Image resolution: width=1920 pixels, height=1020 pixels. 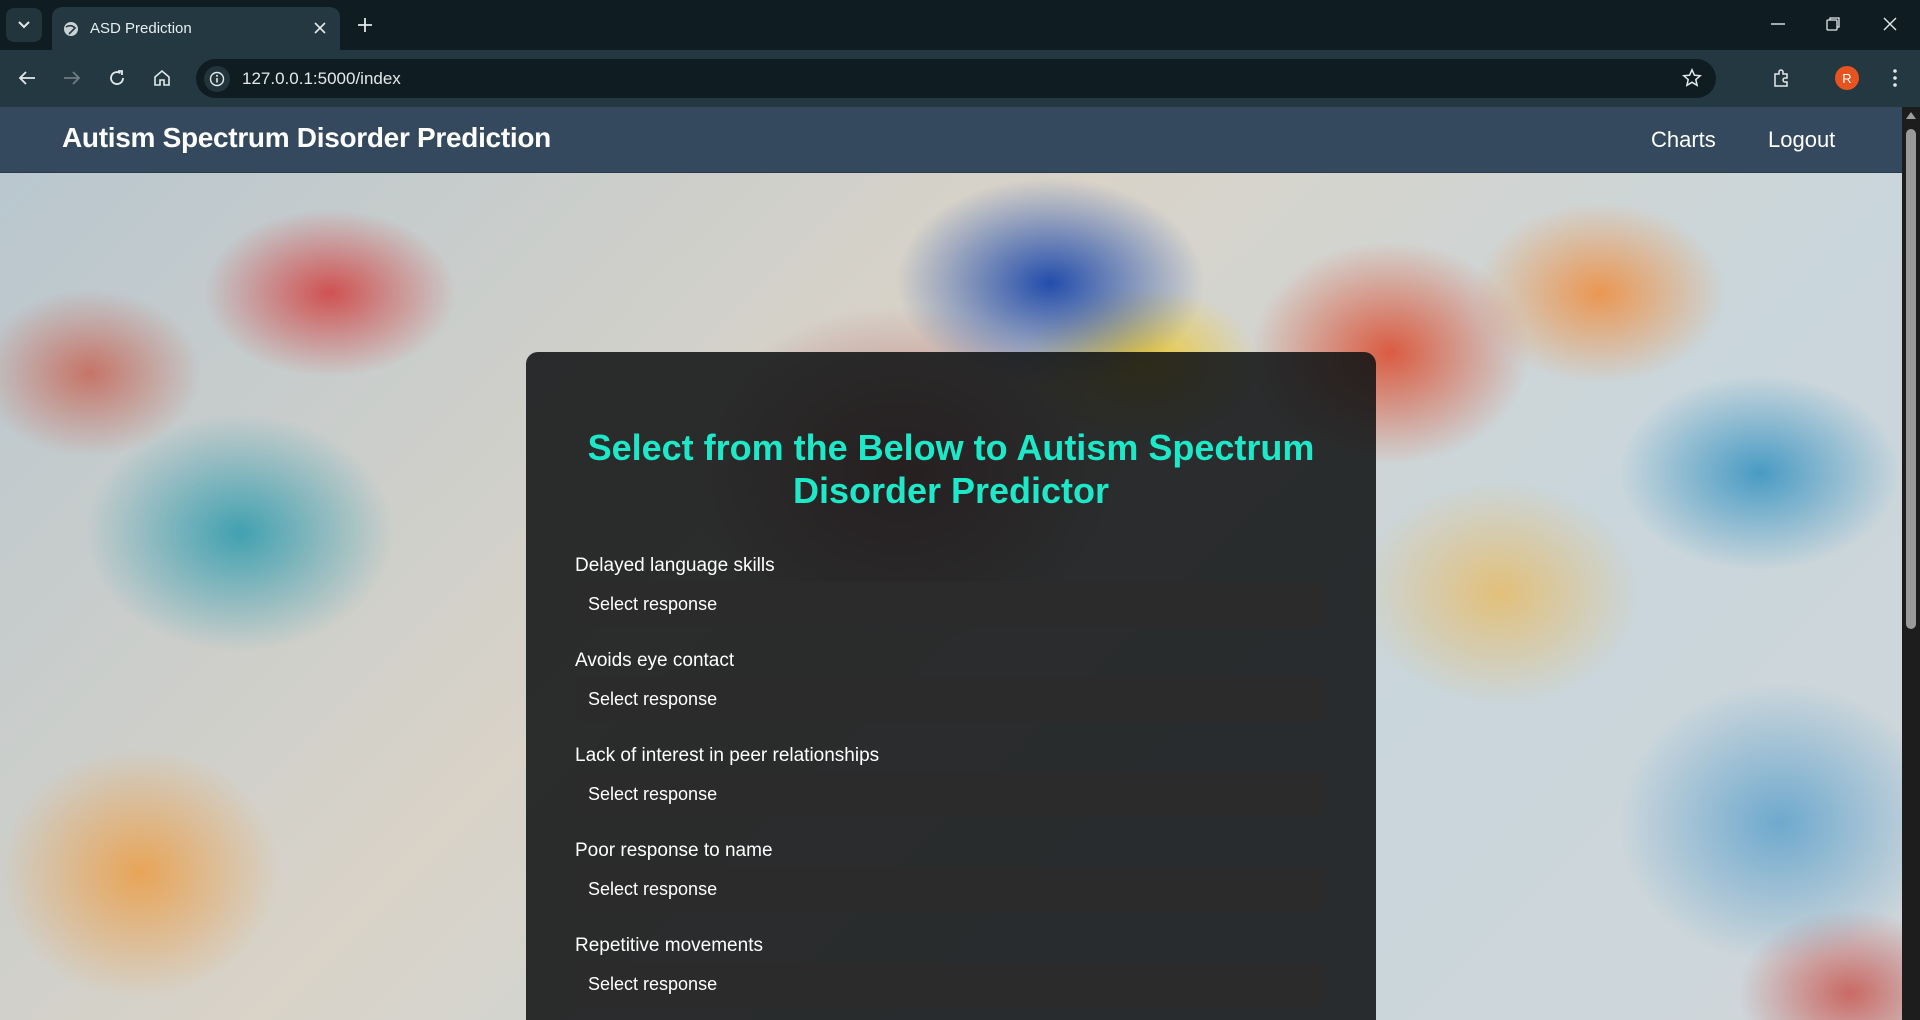 What do you see at coordinates (306, 138) in the screenshot?
I see `site-brand: Autism Spectrum Disorder Prediction` at bounding box center [306, 138].